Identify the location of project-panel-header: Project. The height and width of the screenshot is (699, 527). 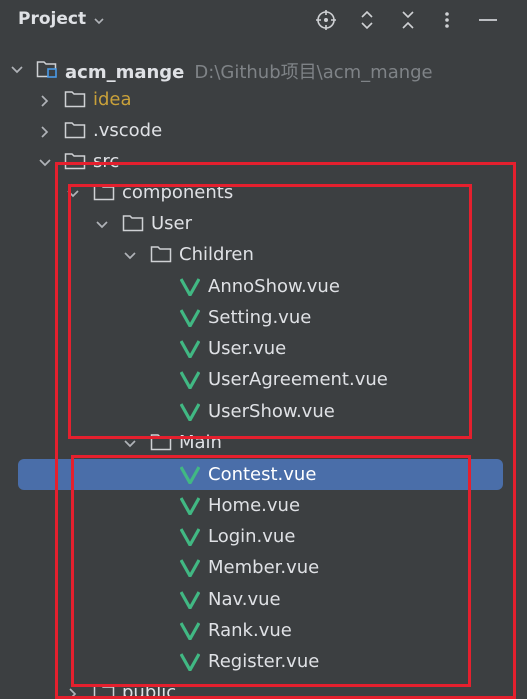
(263, 21).